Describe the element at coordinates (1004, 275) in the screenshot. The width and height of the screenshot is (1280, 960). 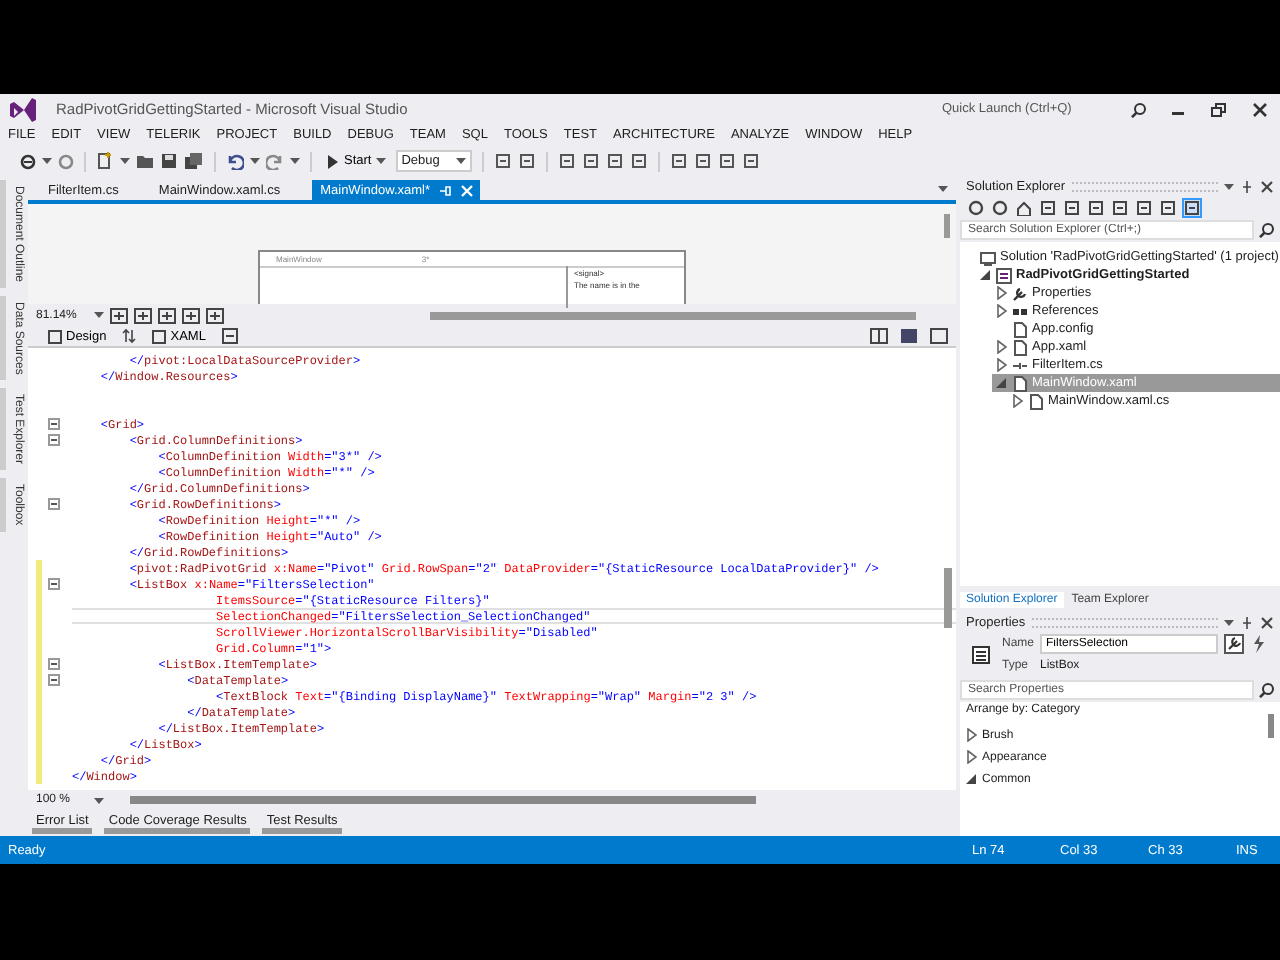
I see `project-icon` at that location.